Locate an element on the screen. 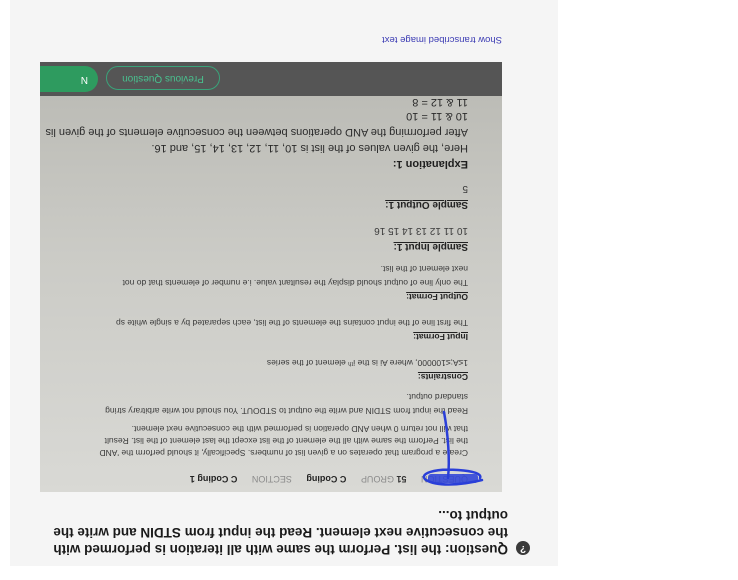 The image size is (738, 580). calc-line-1: 10 & 11 = 10 is located at coordinates (437, 116).